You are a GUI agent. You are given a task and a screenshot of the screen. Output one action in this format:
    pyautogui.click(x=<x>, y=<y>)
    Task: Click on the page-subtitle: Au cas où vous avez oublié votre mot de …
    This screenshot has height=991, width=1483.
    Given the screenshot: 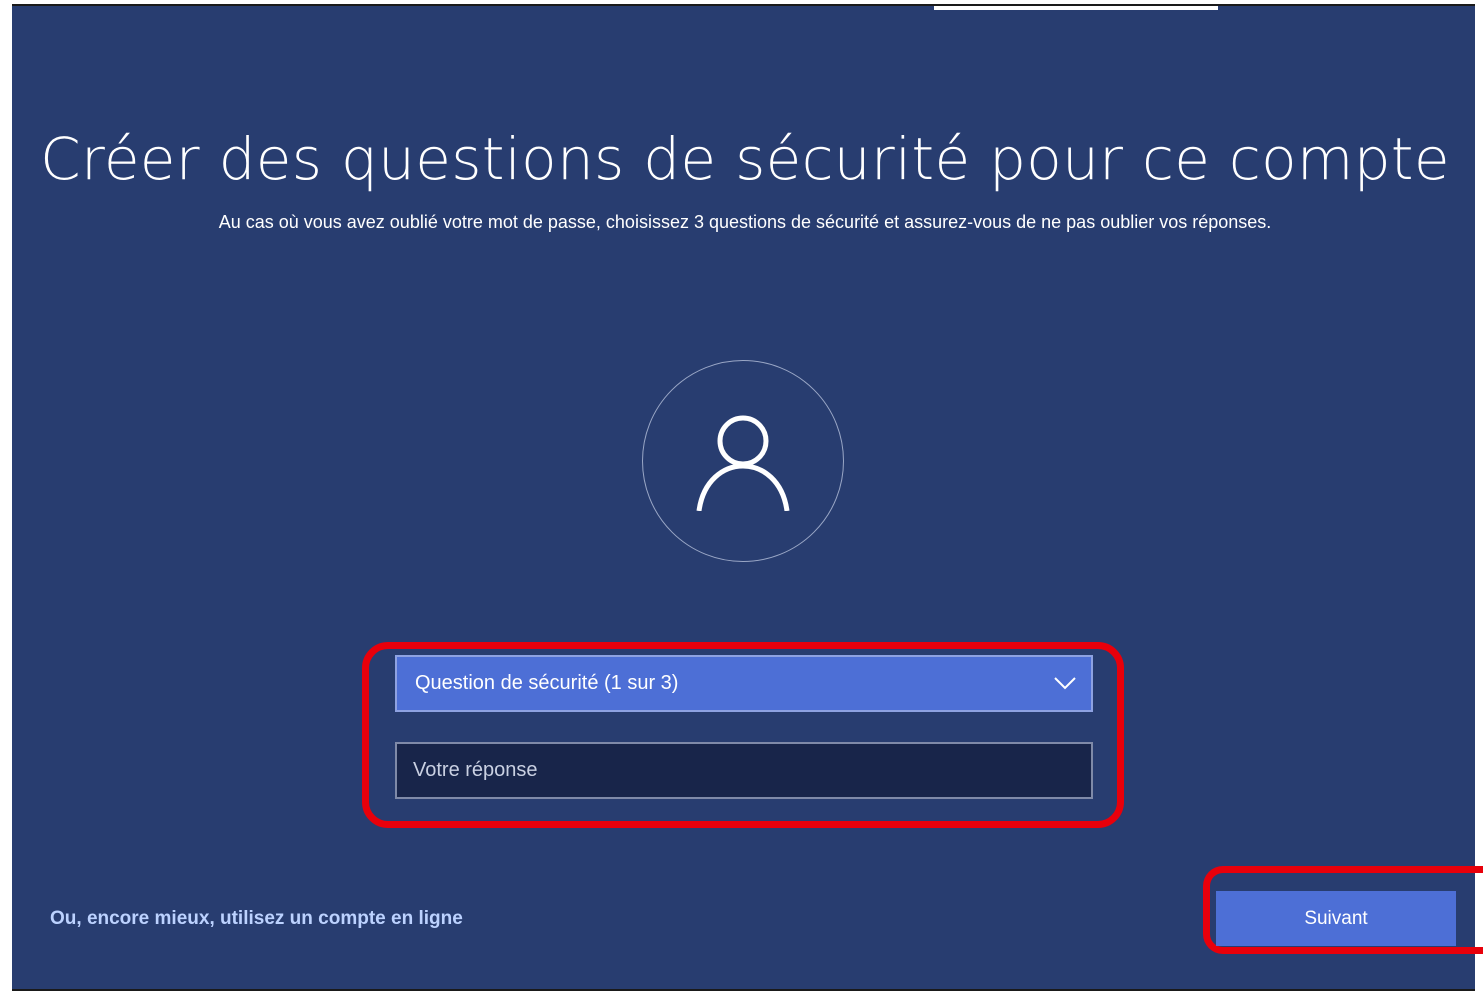 What is the action you would take?
    pyautogui.click(x=745, y=222)
    